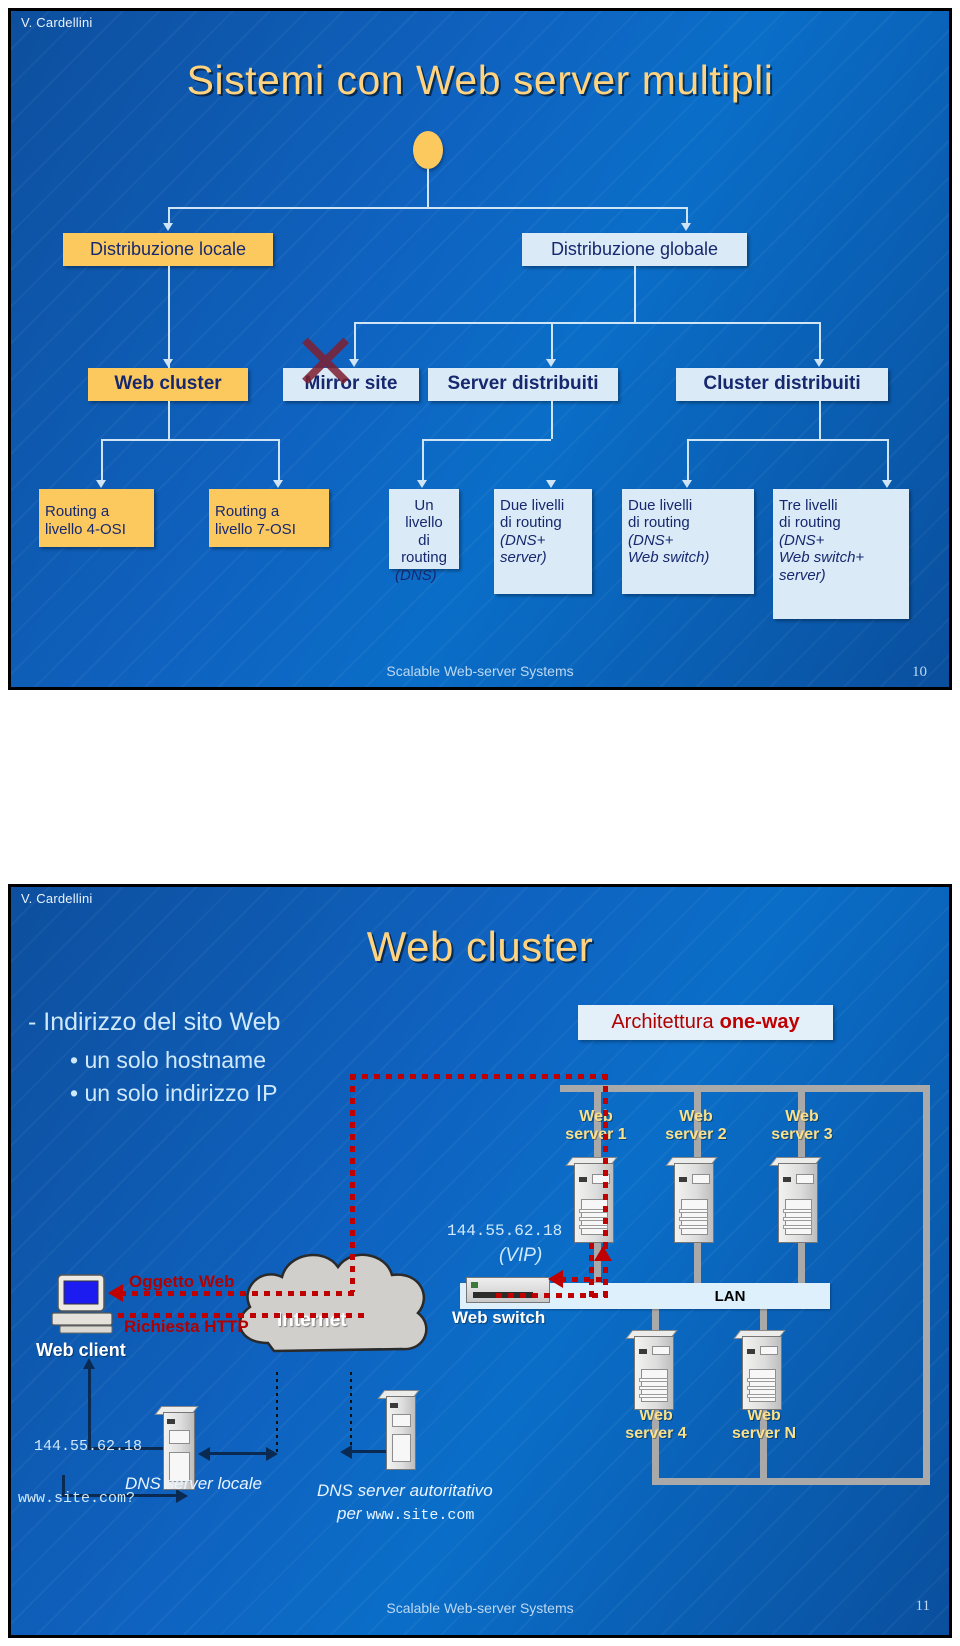 This screenshot has width=960, height=1646. What do you see at coordinates (154, 1022) in the screenshot?
I see `bullet-indirizzo-sito-web: - Indirizzo del sito Web` at bounding box center [154, 1022].